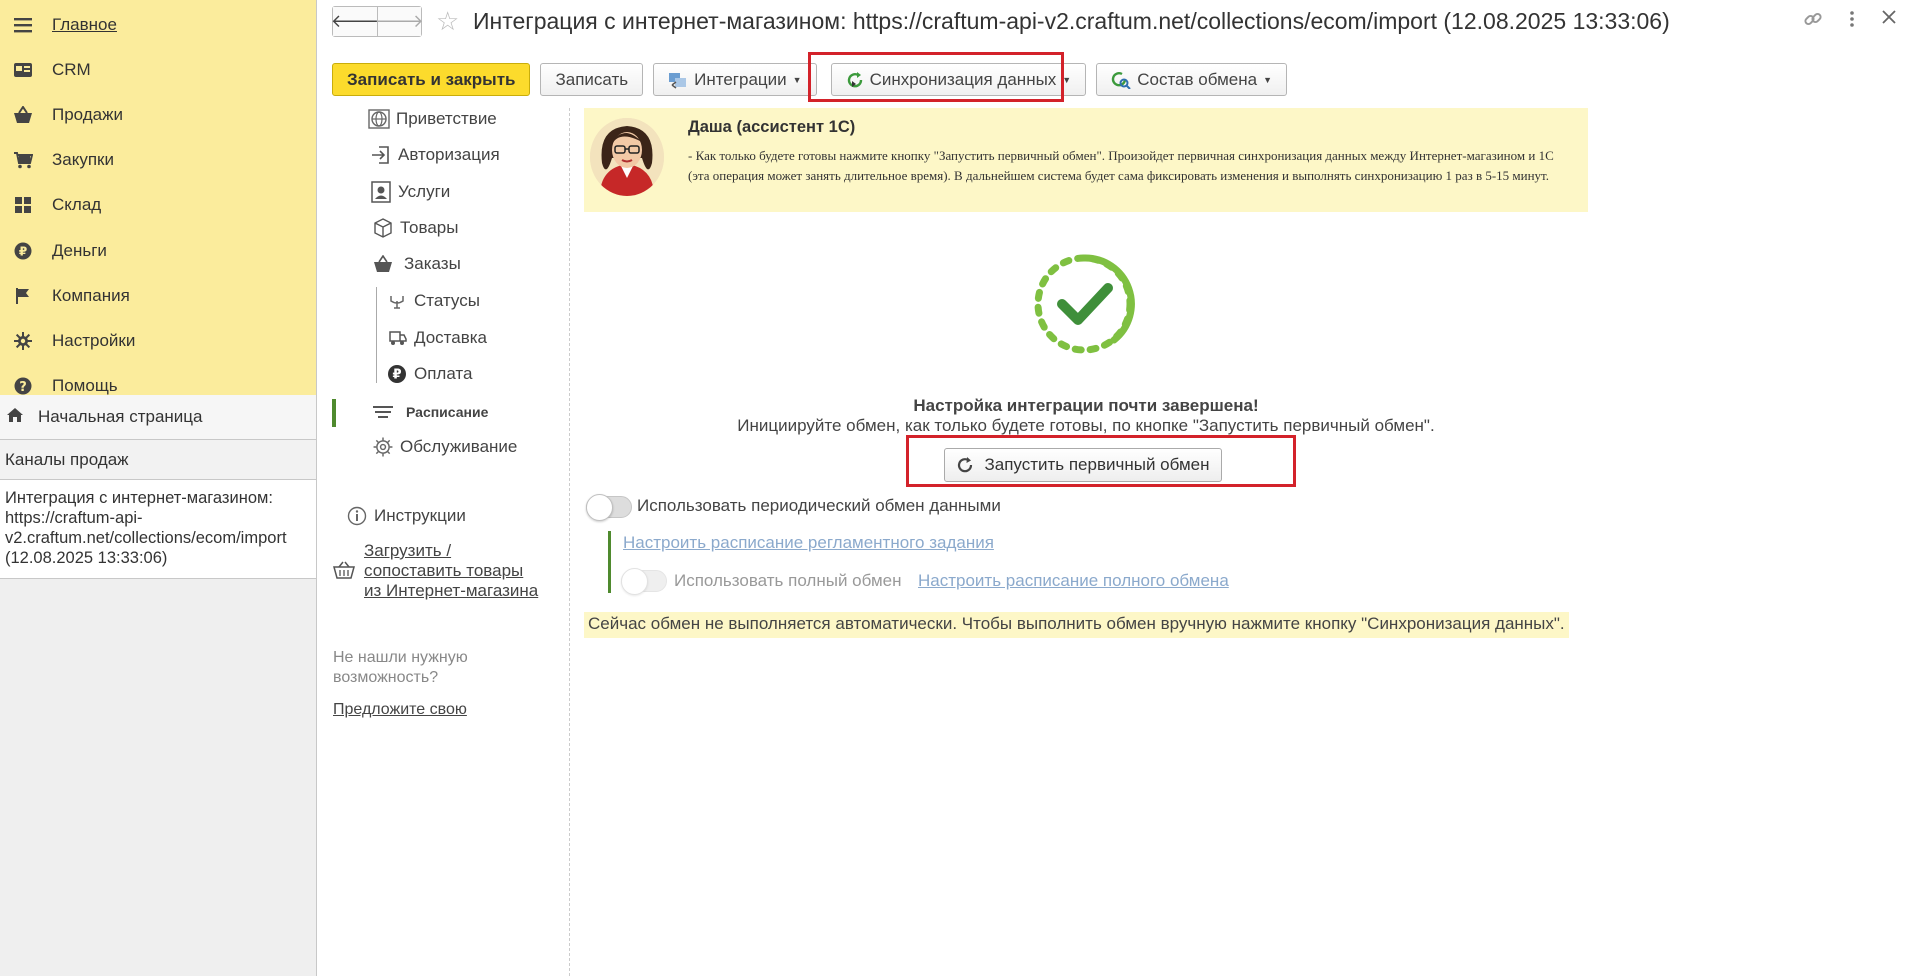  Describe the element at coordinates (158, 24) in the screenshot. I see `menu-item-main: Главное` at that location.